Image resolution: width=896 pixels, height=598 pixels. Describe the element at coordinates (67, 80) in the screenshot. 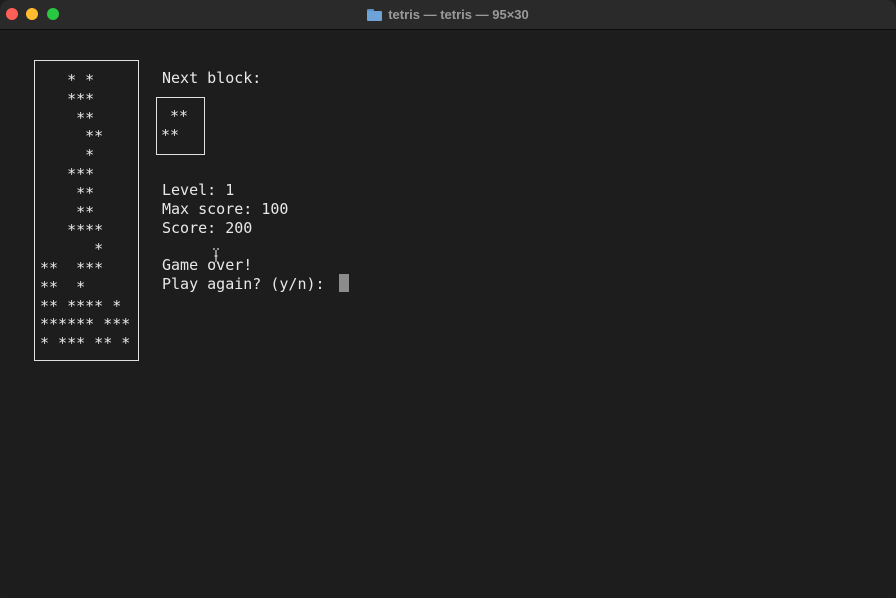

I see `board-row: * *` at that location.